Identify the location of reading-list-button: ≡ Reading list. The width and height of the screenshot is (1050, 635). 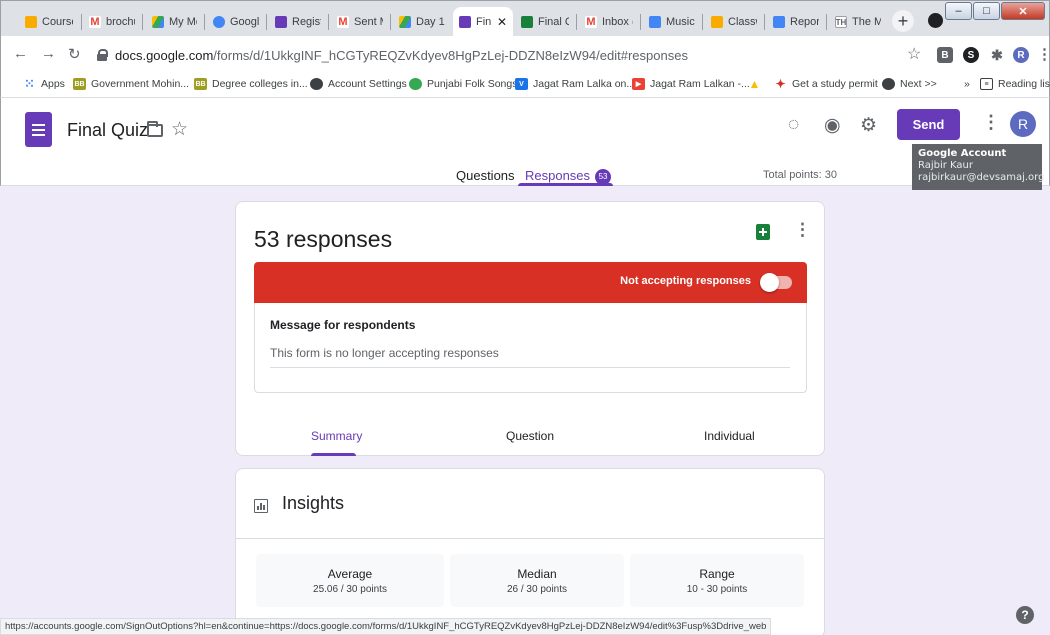
(1015, 84).